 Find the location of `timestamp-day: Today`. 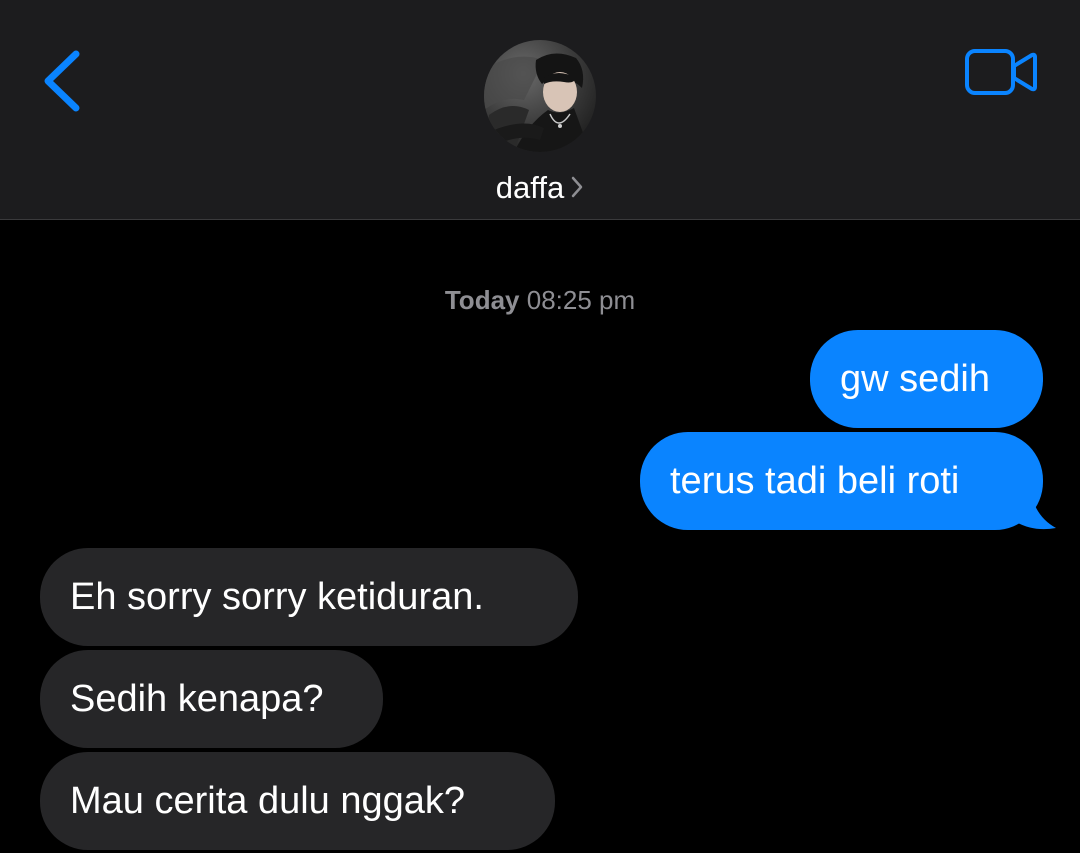

timestamp-day: Today is located at coordinates (482, 300).